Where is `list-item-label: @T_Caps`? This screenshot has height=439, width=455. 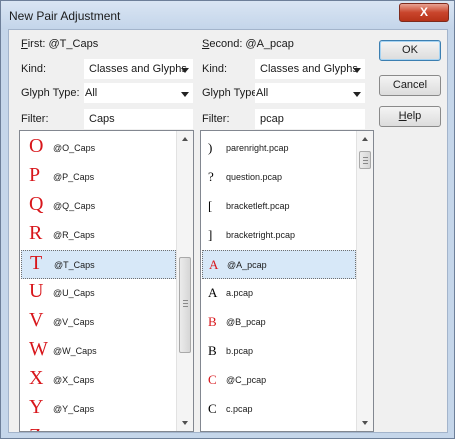
list-item-label: @T_Caps is located at coordinates (74, 265).